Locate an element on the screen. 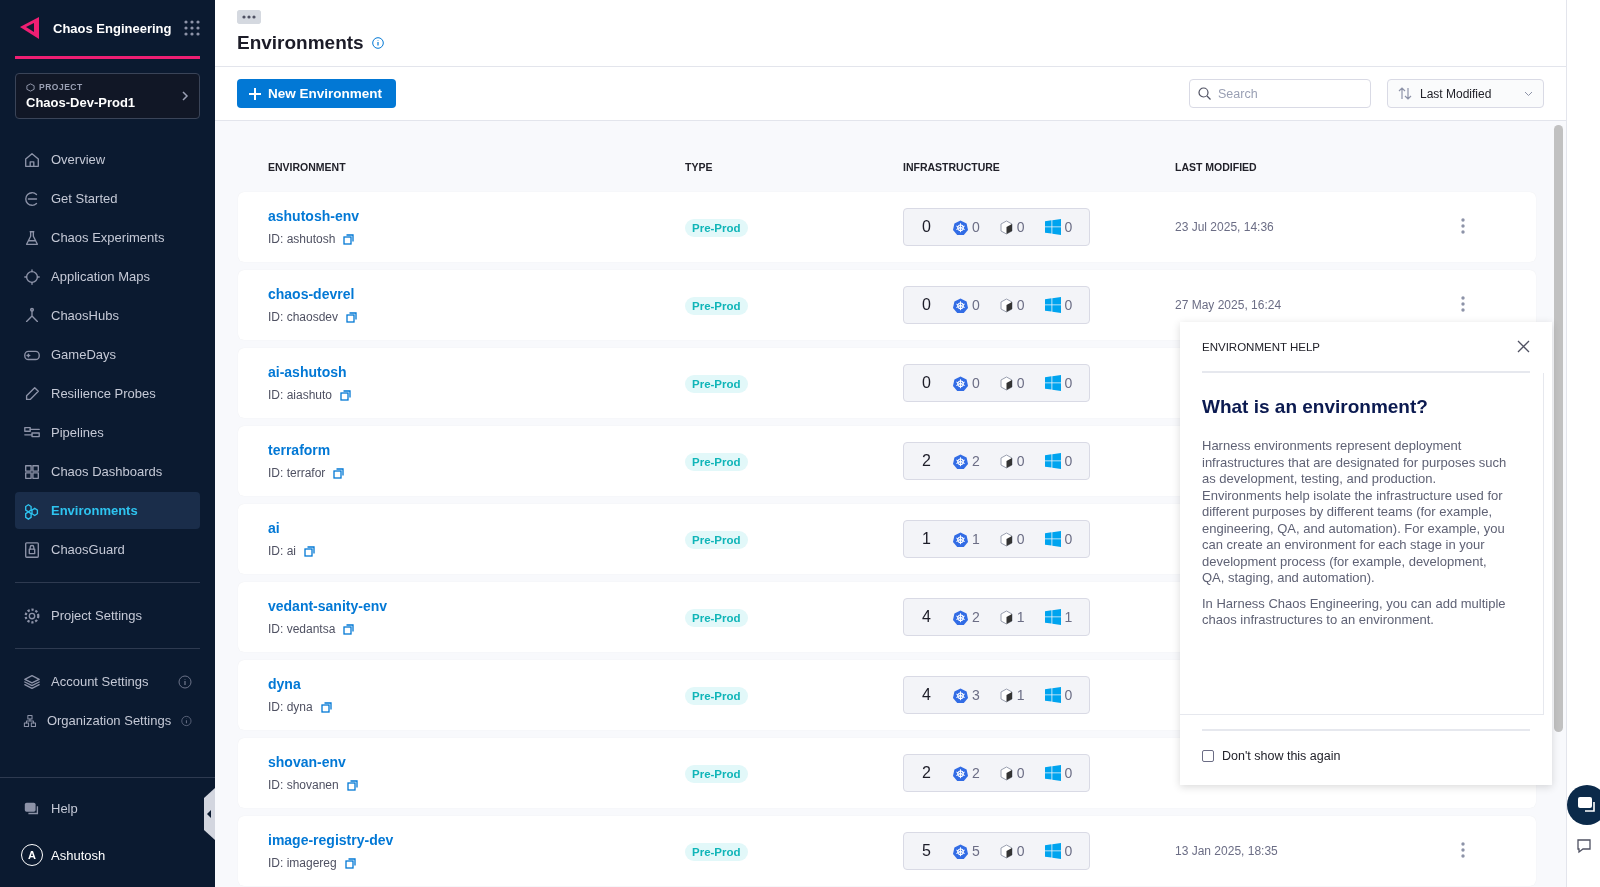  search-field: Search is located at coordinates (1280, 93).